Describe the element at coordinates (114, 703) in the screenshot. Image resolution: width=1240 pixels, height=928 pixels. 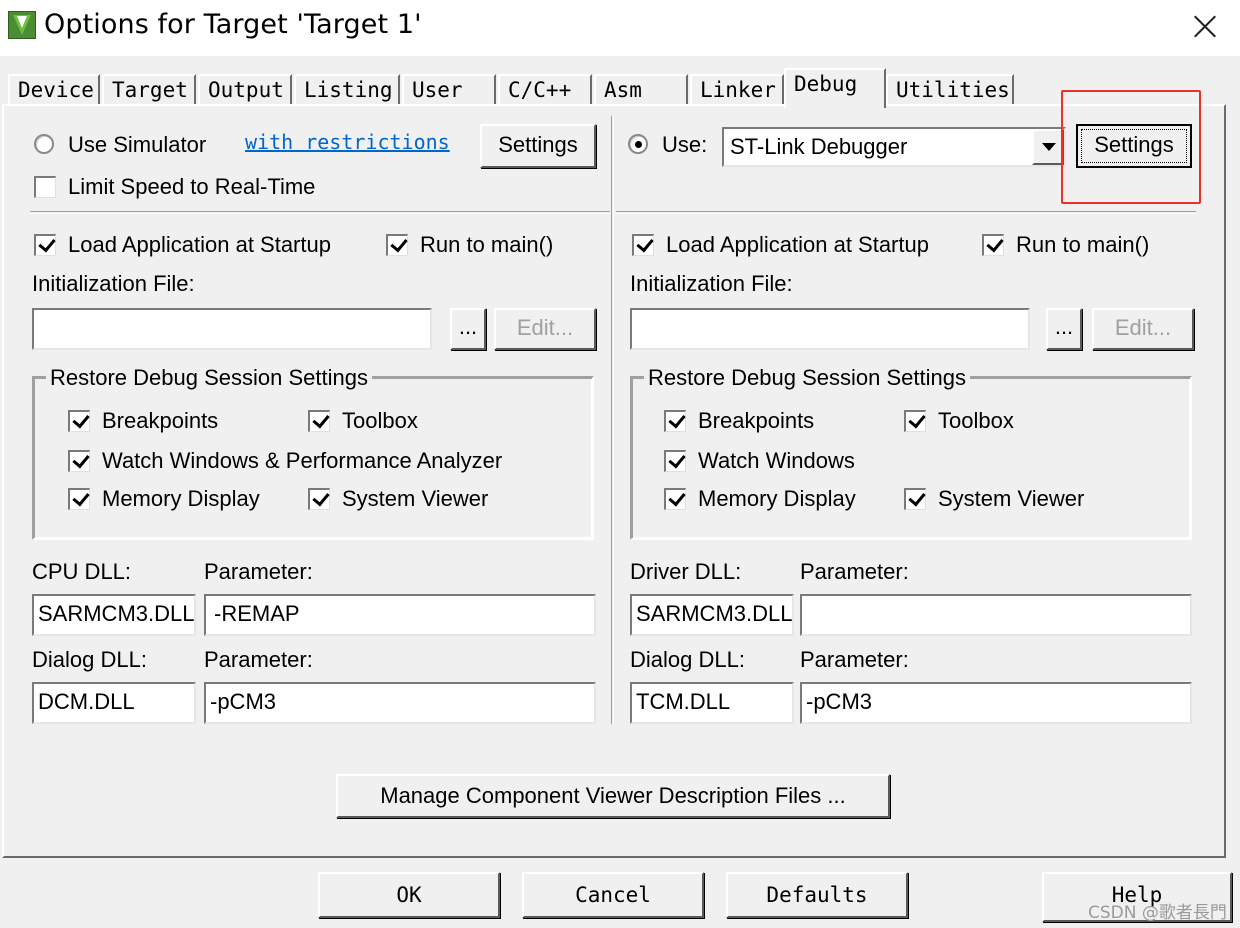
I see `left-dialog-dll-input: DCM.DLL` at that location.